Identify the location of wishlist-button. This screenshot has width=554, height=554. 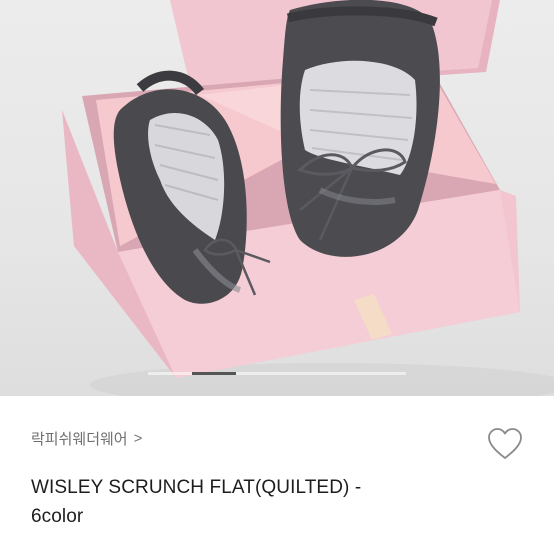
(505, 444).